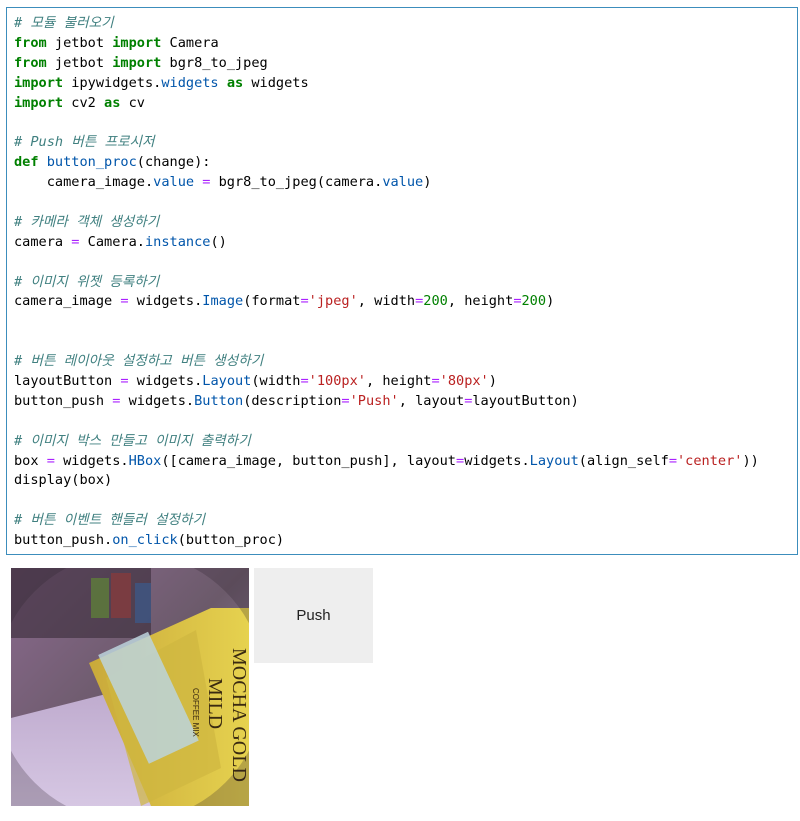 Image resolution: width=800 pixels, height=821 pixels. I want to click on code-token: (format, so click(272, 301).